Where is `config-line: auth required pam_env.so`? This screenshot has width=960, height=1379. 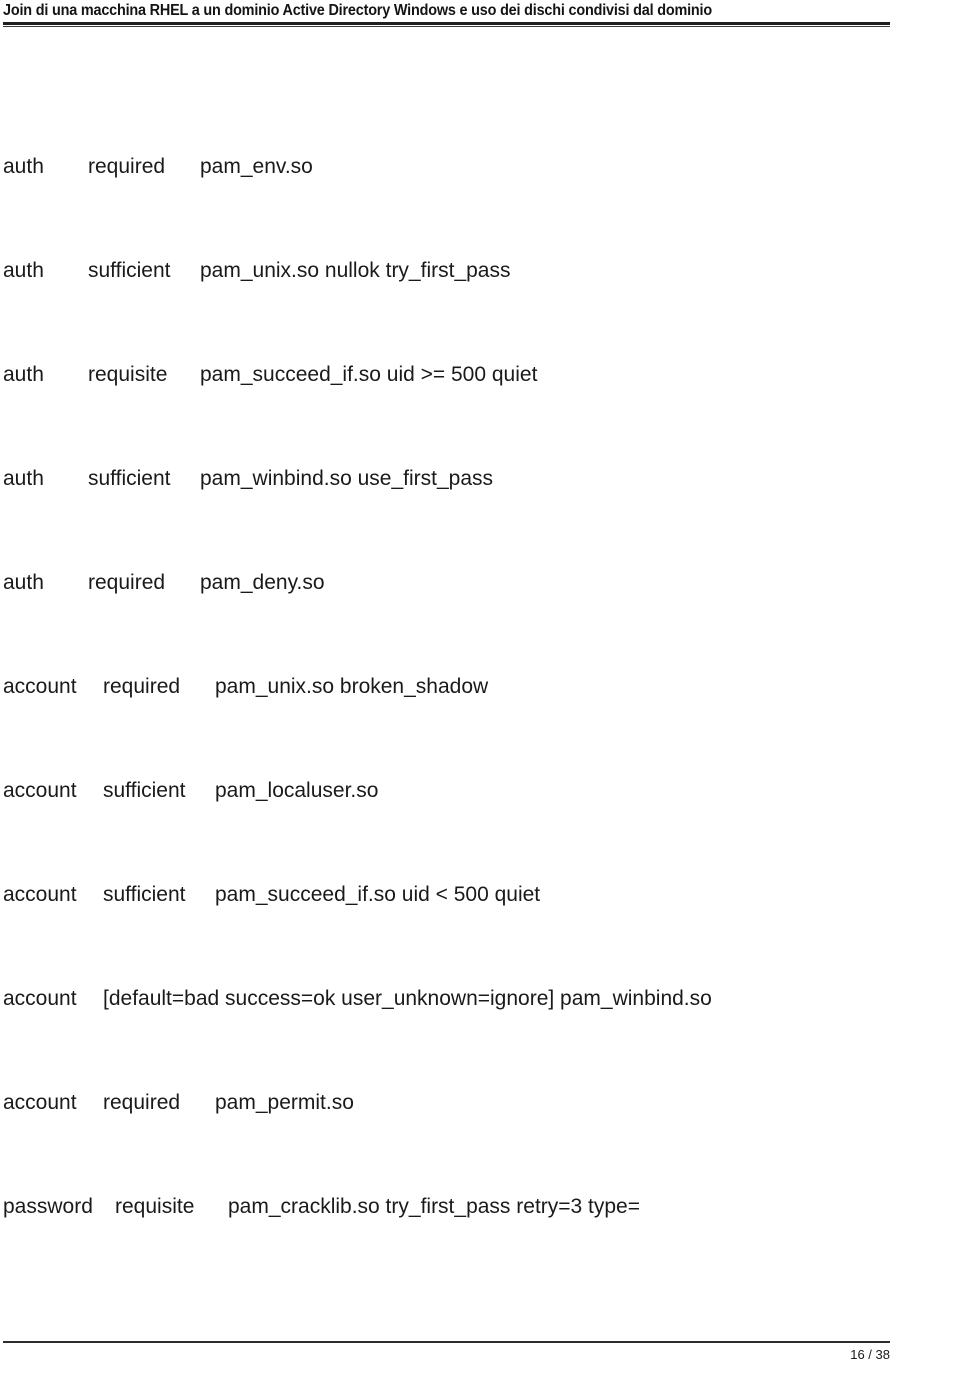 config-line: auth required pam_env.so is located at coordinates (480, 192).